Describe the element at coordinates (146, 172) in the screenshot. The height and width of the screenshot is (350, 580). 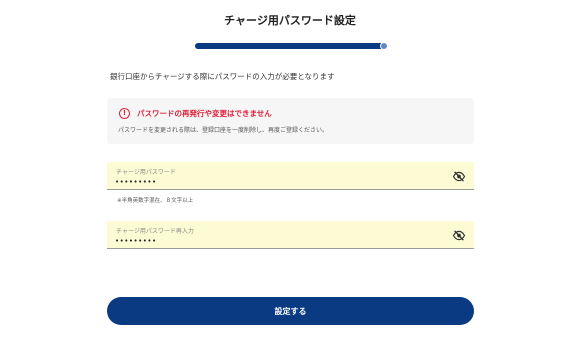
I see `password-field-label: チャージ用パスワード` at that location.